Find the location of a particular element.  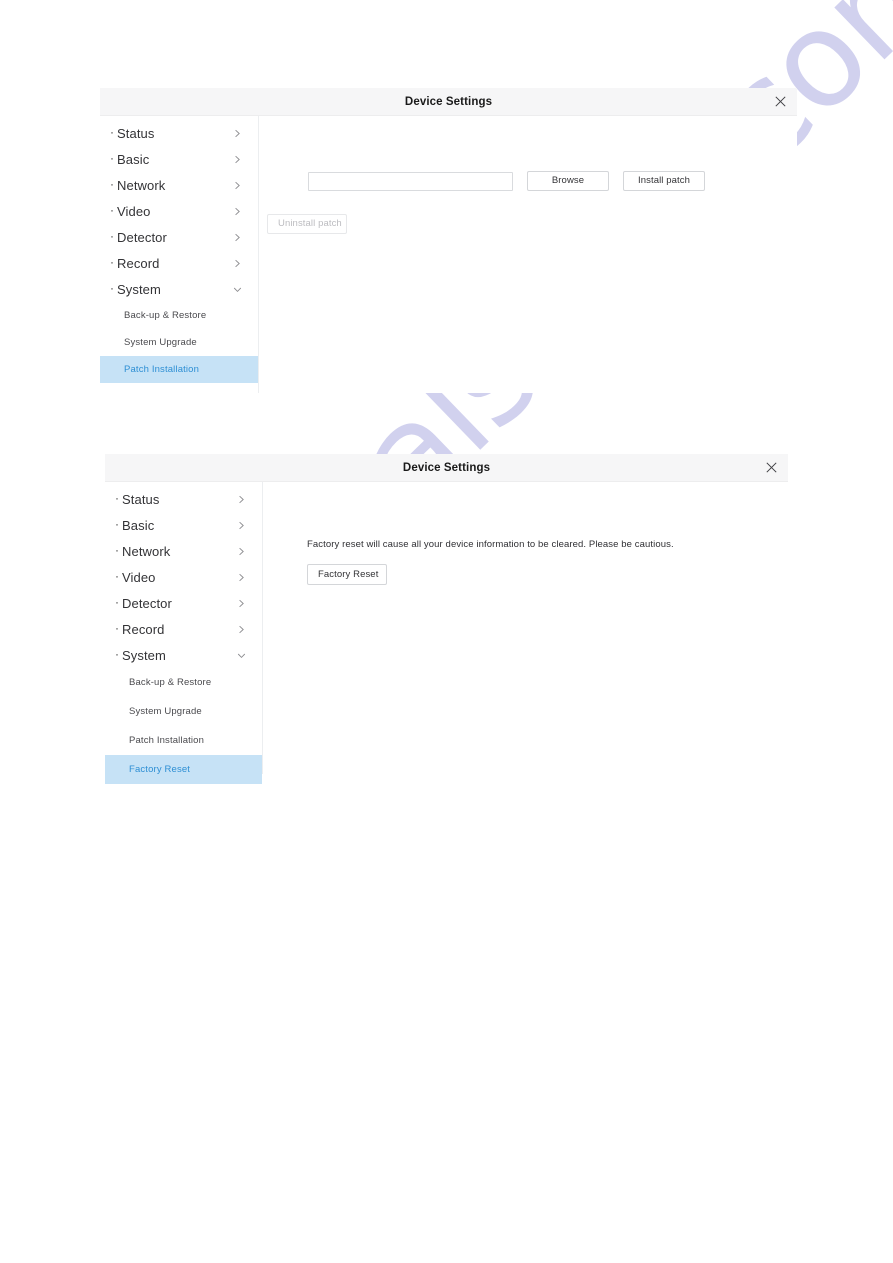

sidebar-subitem-factory-reset: Factory Reset is located at coordinates (183, 769).